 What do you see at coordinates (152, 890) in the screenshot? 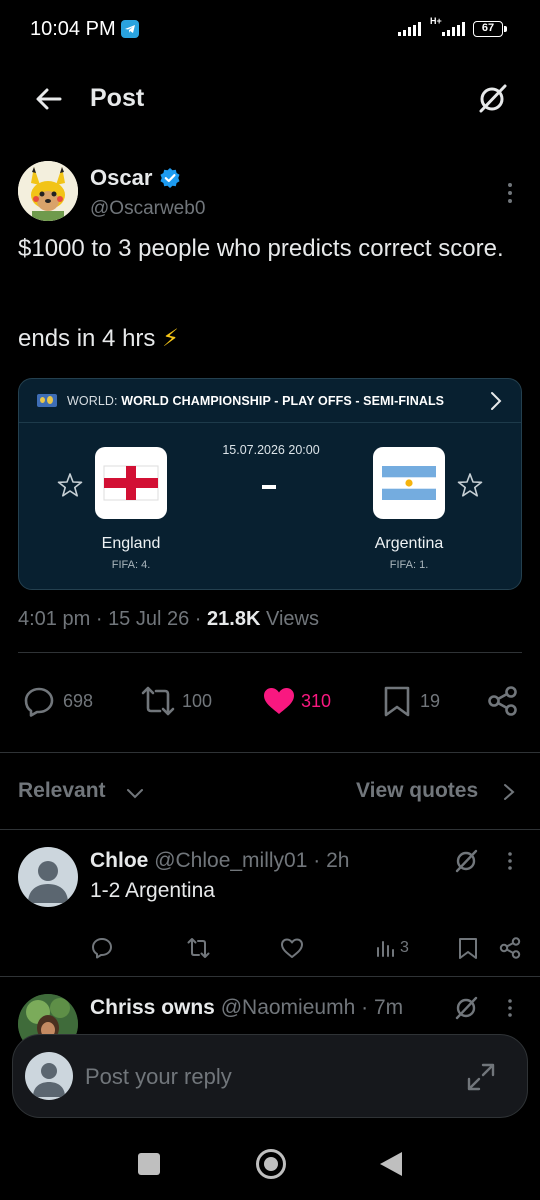
I see `reply-text: 1-2 Argentina` at bounding box center [152, 890].